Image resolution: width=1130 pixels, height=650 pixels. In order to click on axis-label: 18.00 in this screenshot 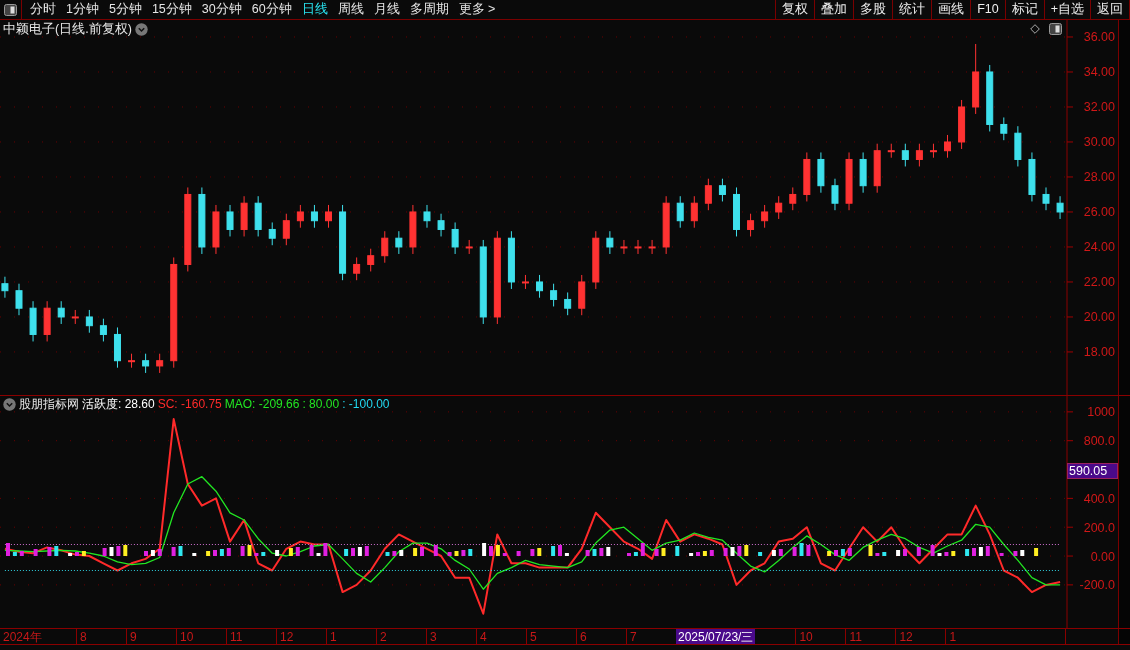, I will do `click(1099, 352)`.